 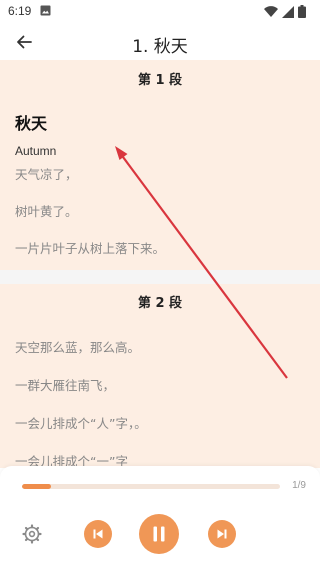 I want to click on settings-button, so click(x=32, y=534).